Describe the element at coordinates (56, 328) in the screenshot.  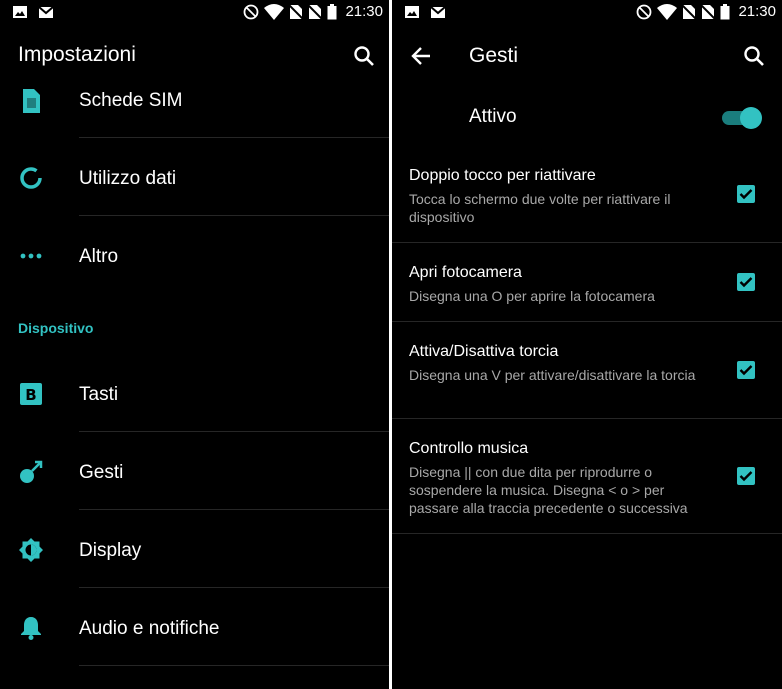
I see `section-header-device: Dispositivo` at that location.